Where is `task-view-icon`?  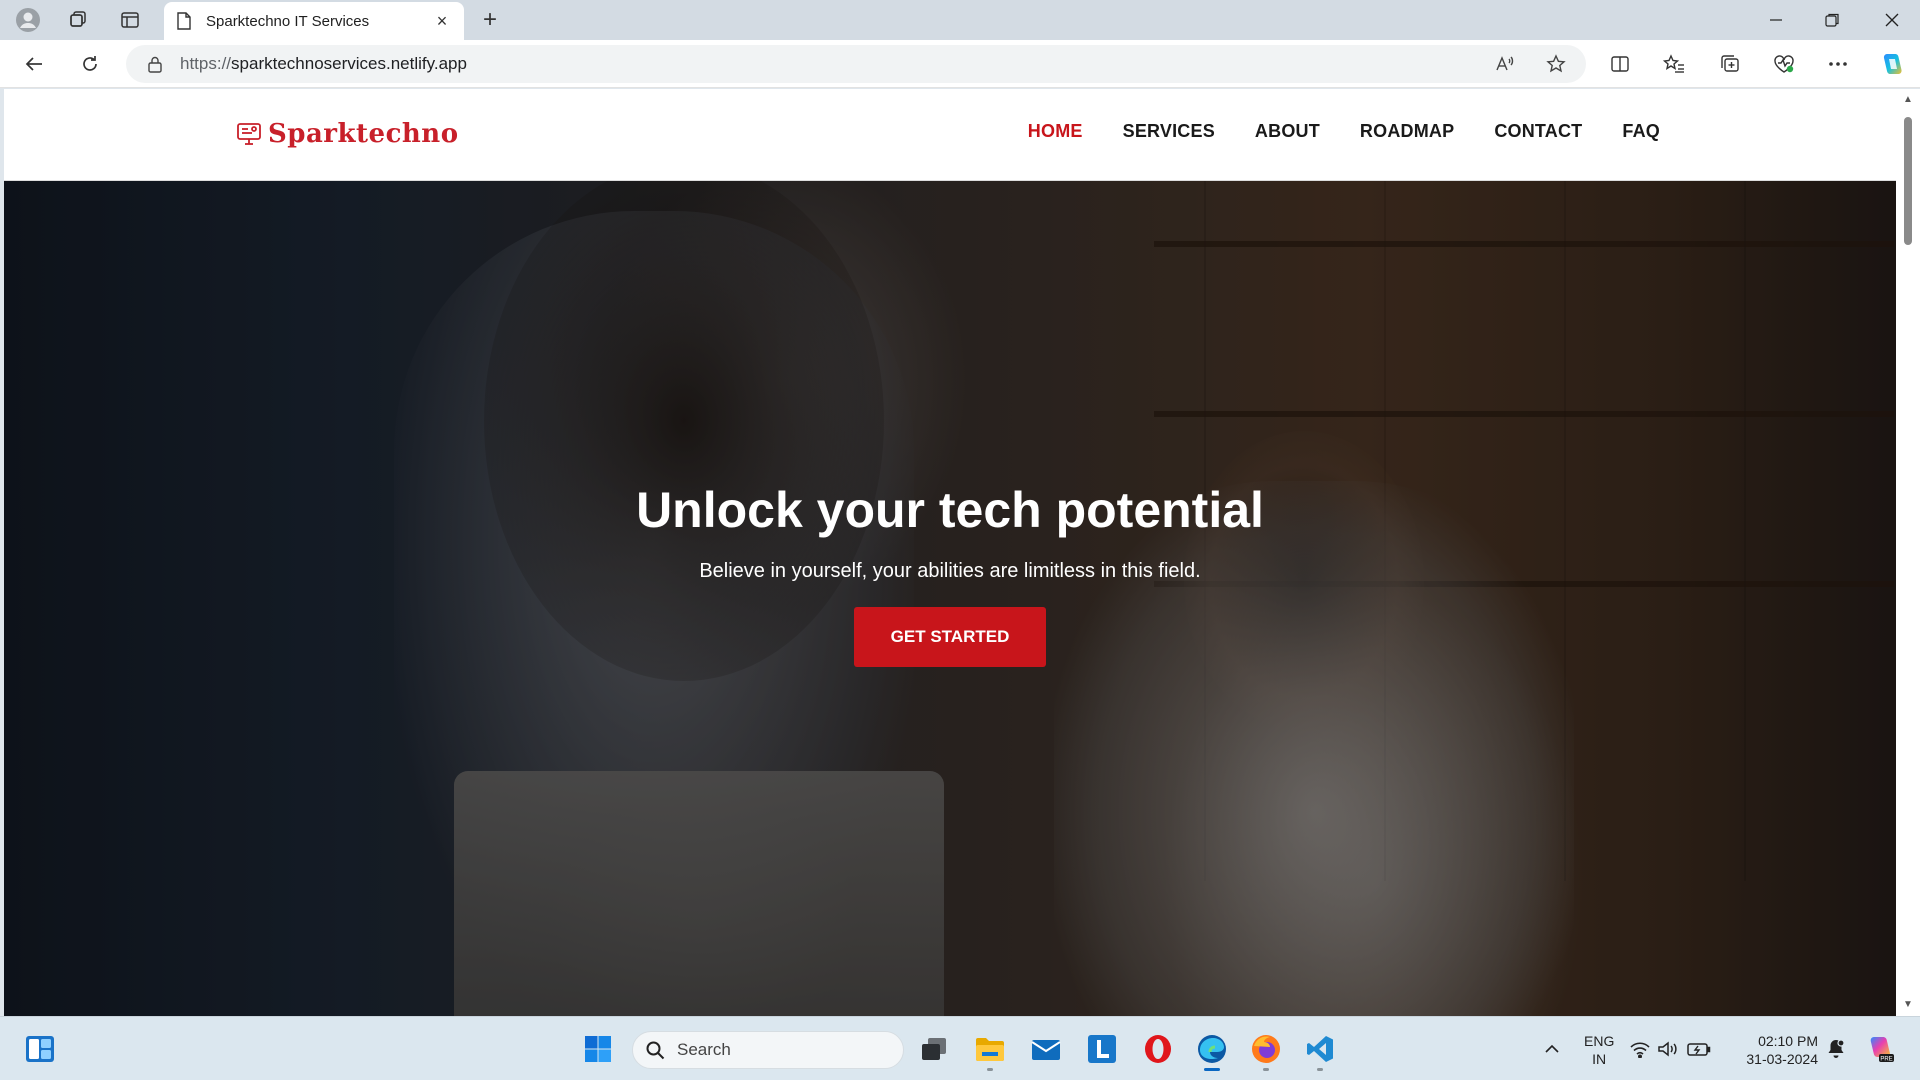 task-view-icon is located at coordinates (934, 1049).